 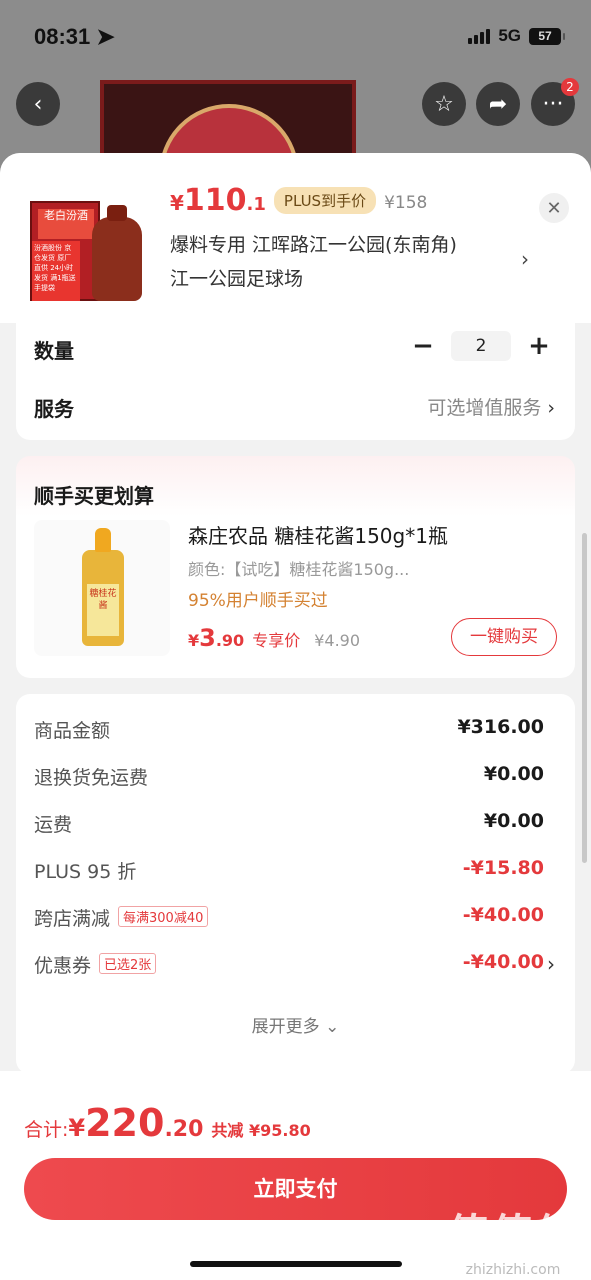 I want to click on product-thumbnail: 老白汾酒 汾酒股份 京仓发货 原厂直供 24小时发货 满1瓶送手提袋, so click(x=86, y=249).